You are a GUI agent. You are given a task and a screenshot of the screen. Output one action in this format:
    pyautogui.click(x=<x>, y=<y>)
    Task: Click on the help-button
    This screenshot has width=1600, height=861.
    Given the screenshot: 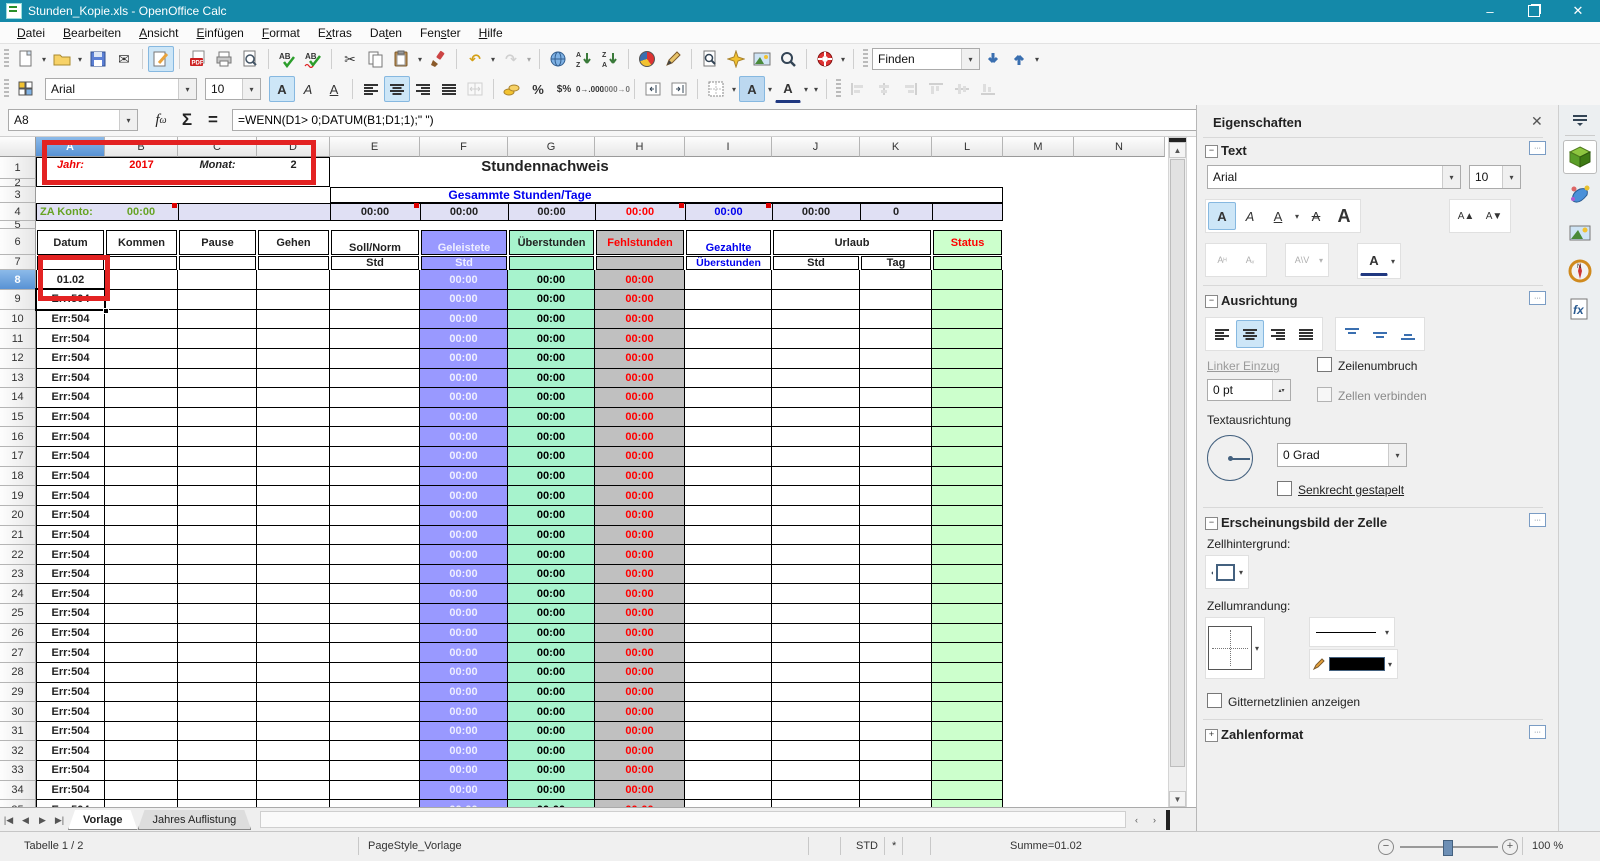 What is the action you would take?
    pyautogui.click(x=825, y=59)
    